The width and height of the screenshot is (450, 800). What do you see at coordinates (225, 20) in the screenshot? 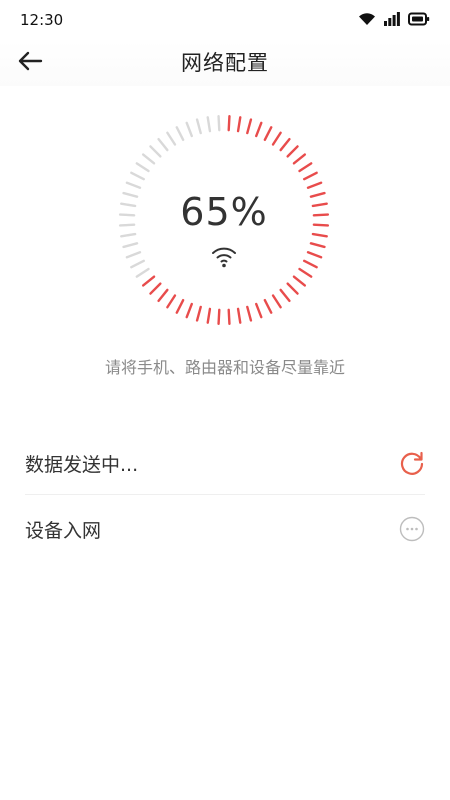
I see `status-bar: 12:30` at bounding box center [225, 20].